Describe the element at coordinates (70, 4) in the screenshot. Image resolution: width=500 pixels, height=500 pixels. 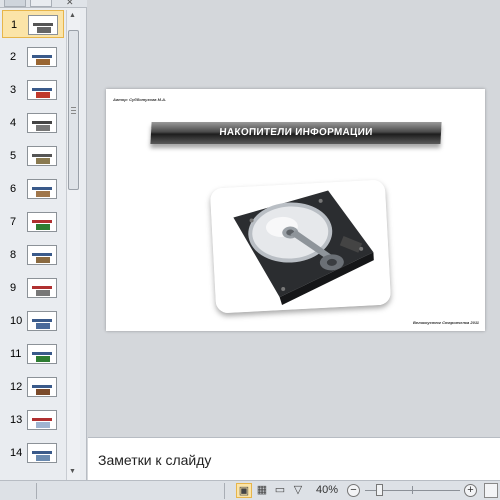
I see `close-icon: ✕` at that location.